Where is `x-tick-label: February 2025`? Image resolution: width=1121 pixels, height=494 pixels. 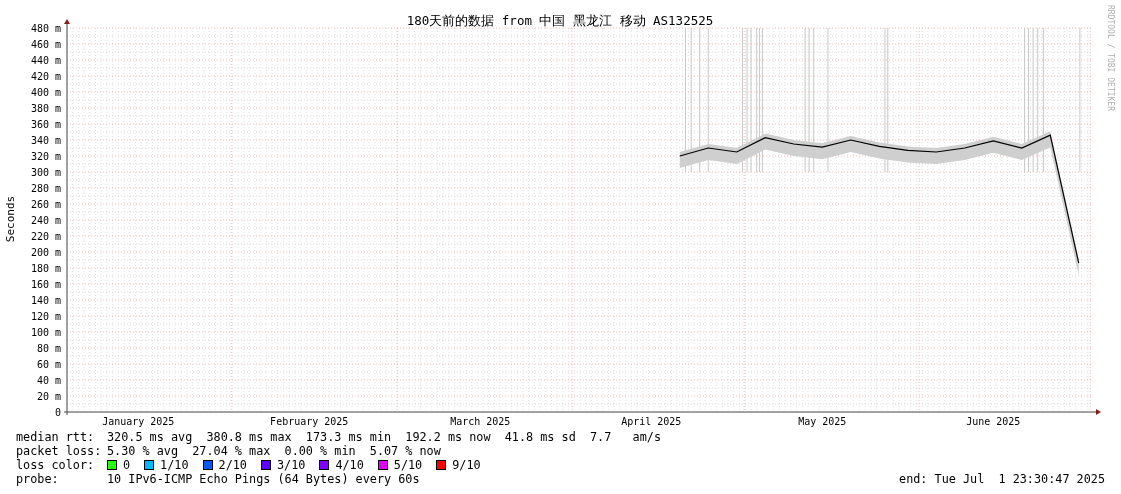
x-tick-label: February 2025 is located at coordinates (309, 421).